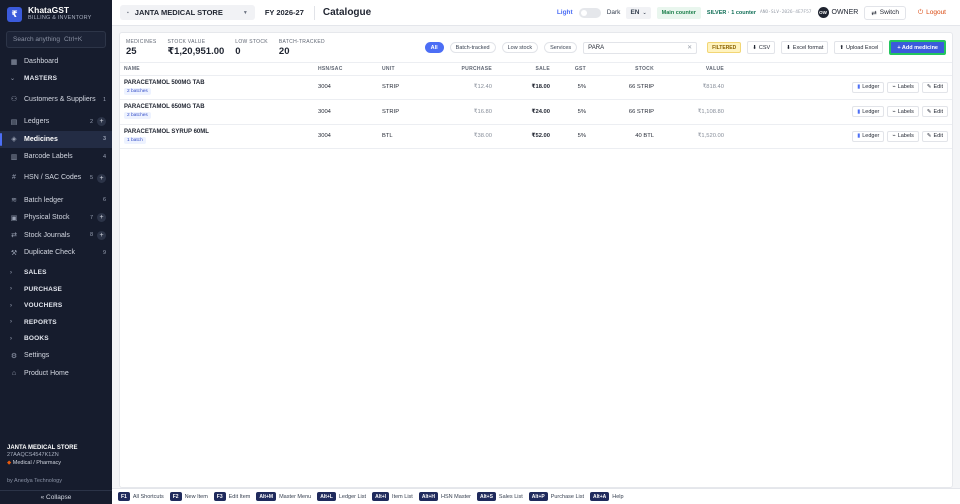 The height and width of the screenshot is (504, 960). Describe the element at coordinates (141, 496) in the screenshot. I see `shortcut-all: F1 All Shortcuts` at that location.